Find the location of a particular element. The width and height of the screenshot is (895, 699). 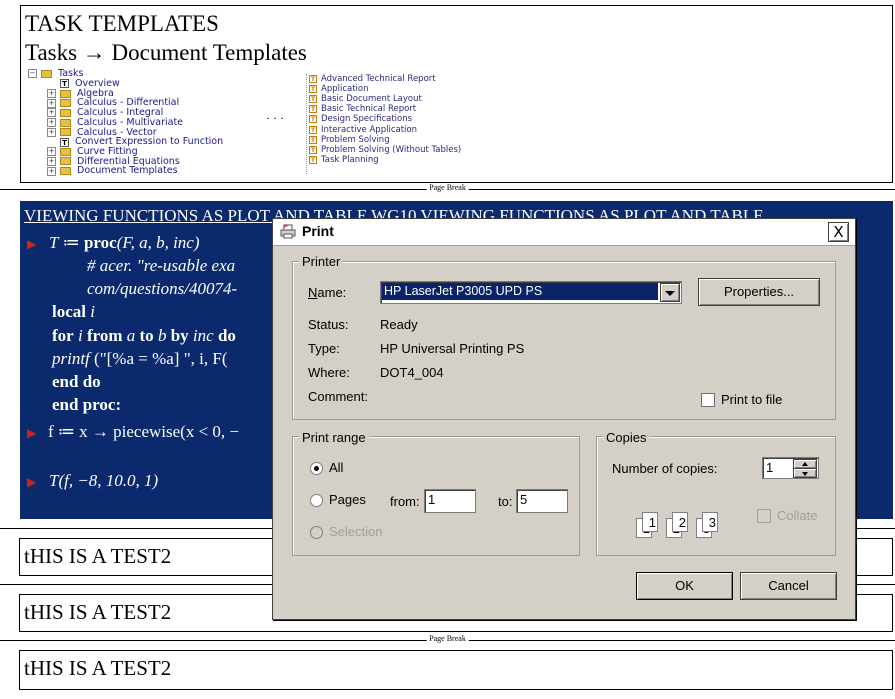

template-item-label: Design Specifications is located at coordinates (367, 119).